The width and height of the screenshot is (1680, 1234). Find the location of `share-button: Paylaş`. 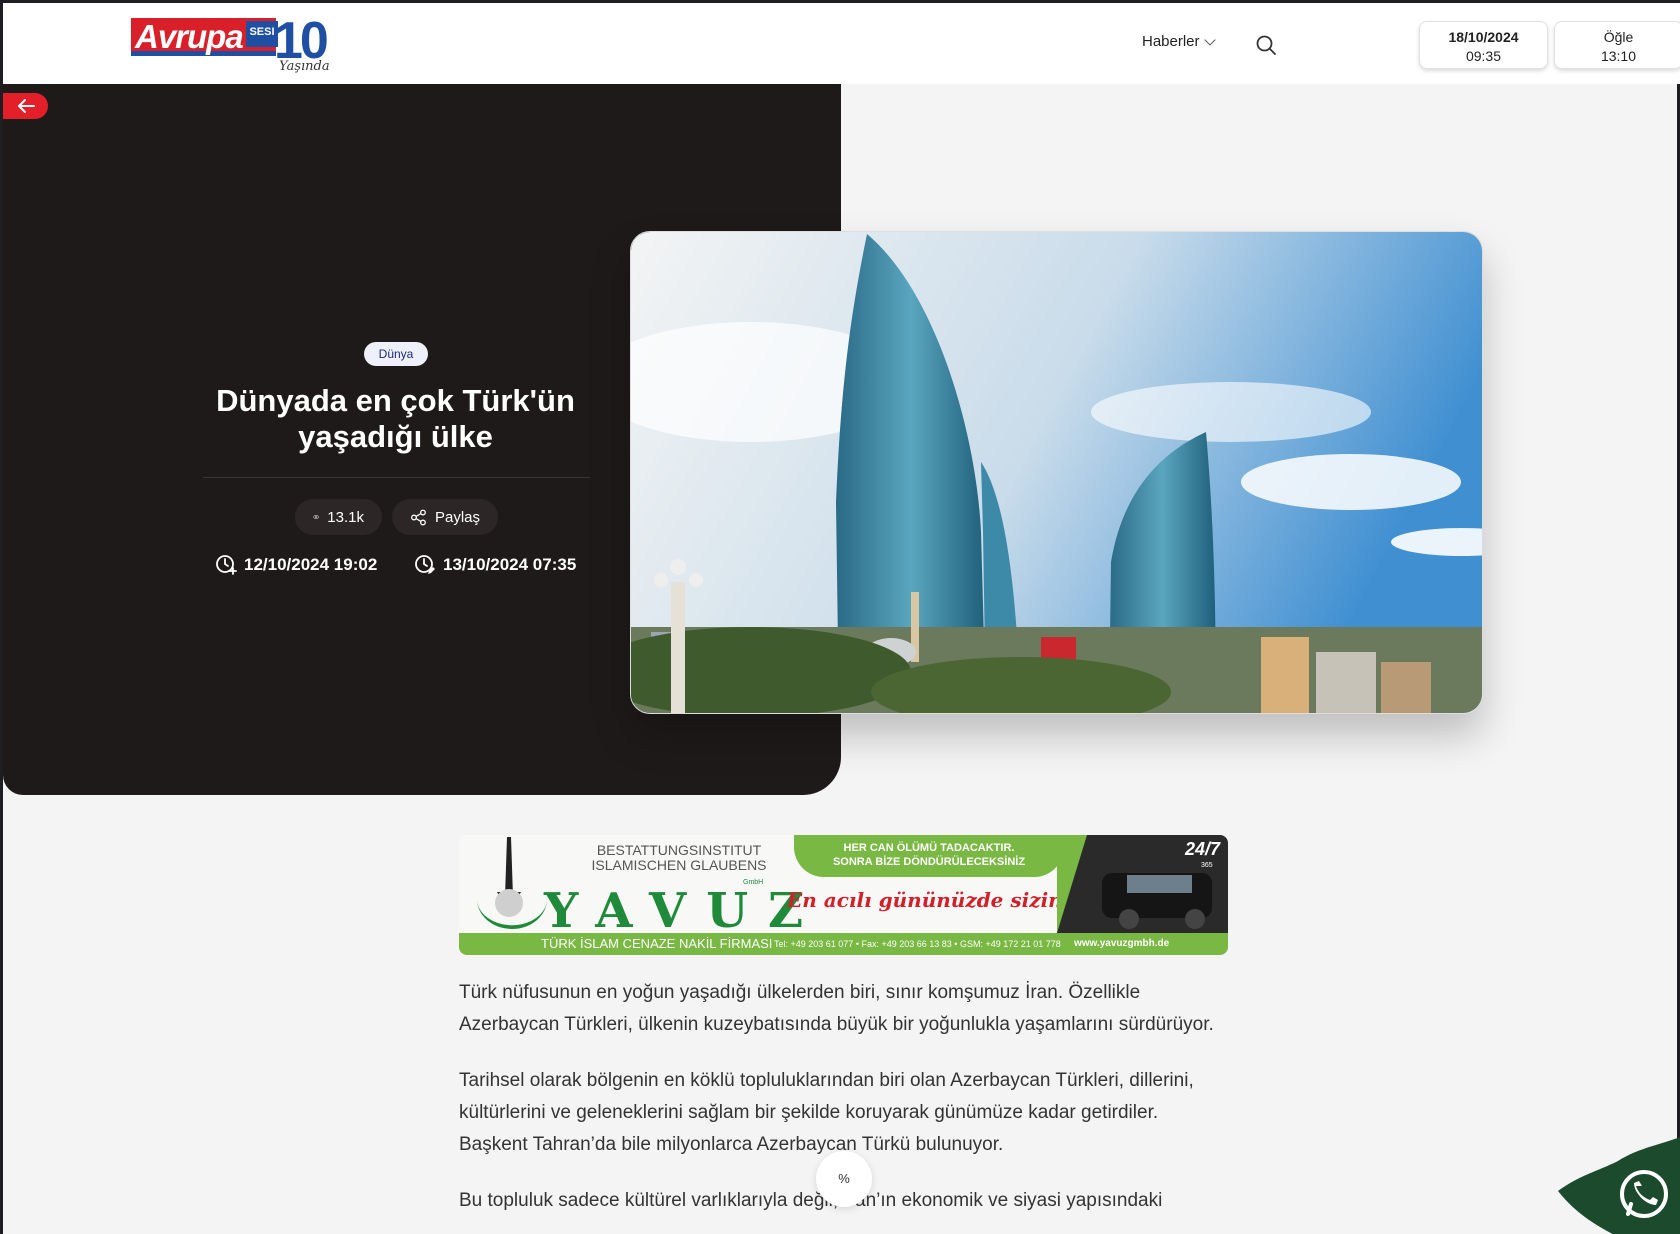

share-button: Paylaş is located at coordinates (445, 517).